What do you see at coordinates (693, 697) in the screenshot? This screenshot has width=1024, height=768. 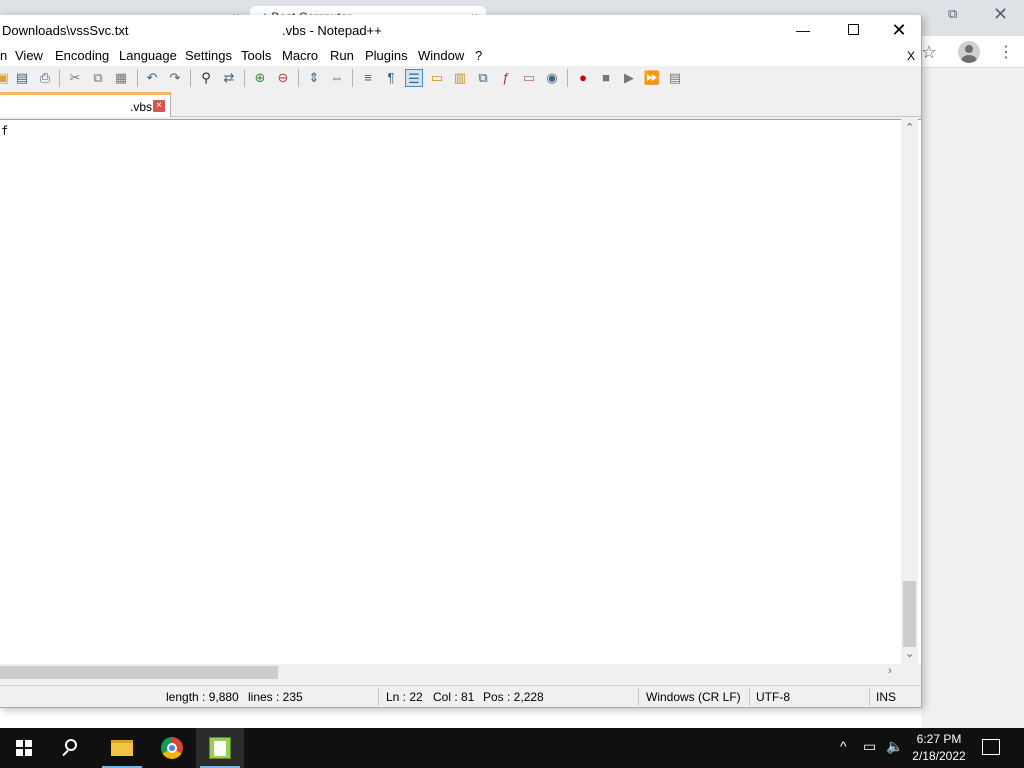 I see `status-eol-format: Windows (CR LF)` at bounding box center [693, 697].